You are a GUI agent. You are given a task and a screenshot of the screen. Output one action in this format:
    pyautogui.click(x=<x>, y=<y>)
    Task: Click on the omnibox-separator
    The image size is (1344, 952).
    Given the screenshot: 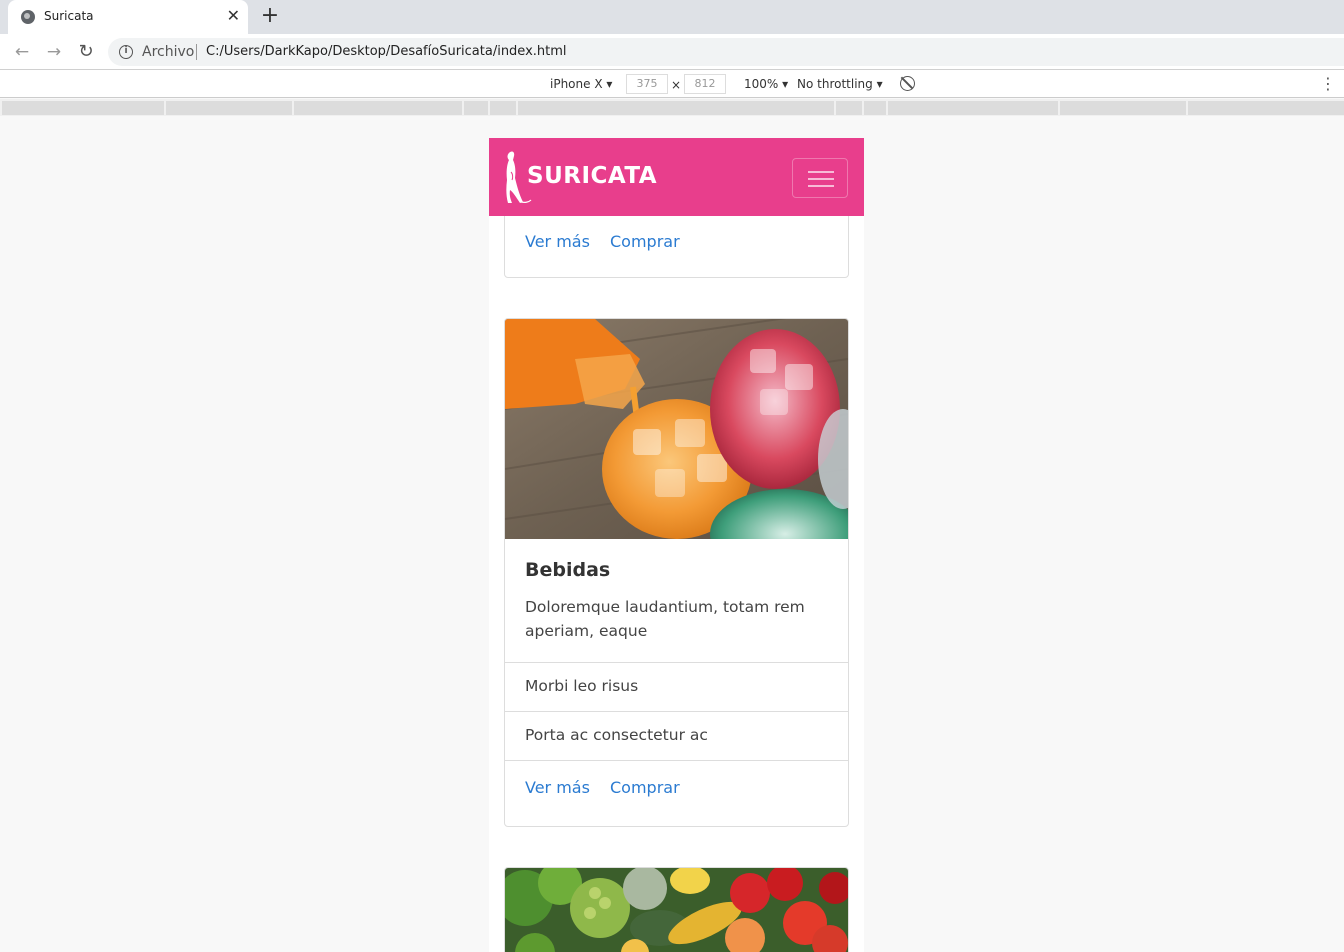 What is the action you would take?
    pyautogui.click(x=196, y=52)
    